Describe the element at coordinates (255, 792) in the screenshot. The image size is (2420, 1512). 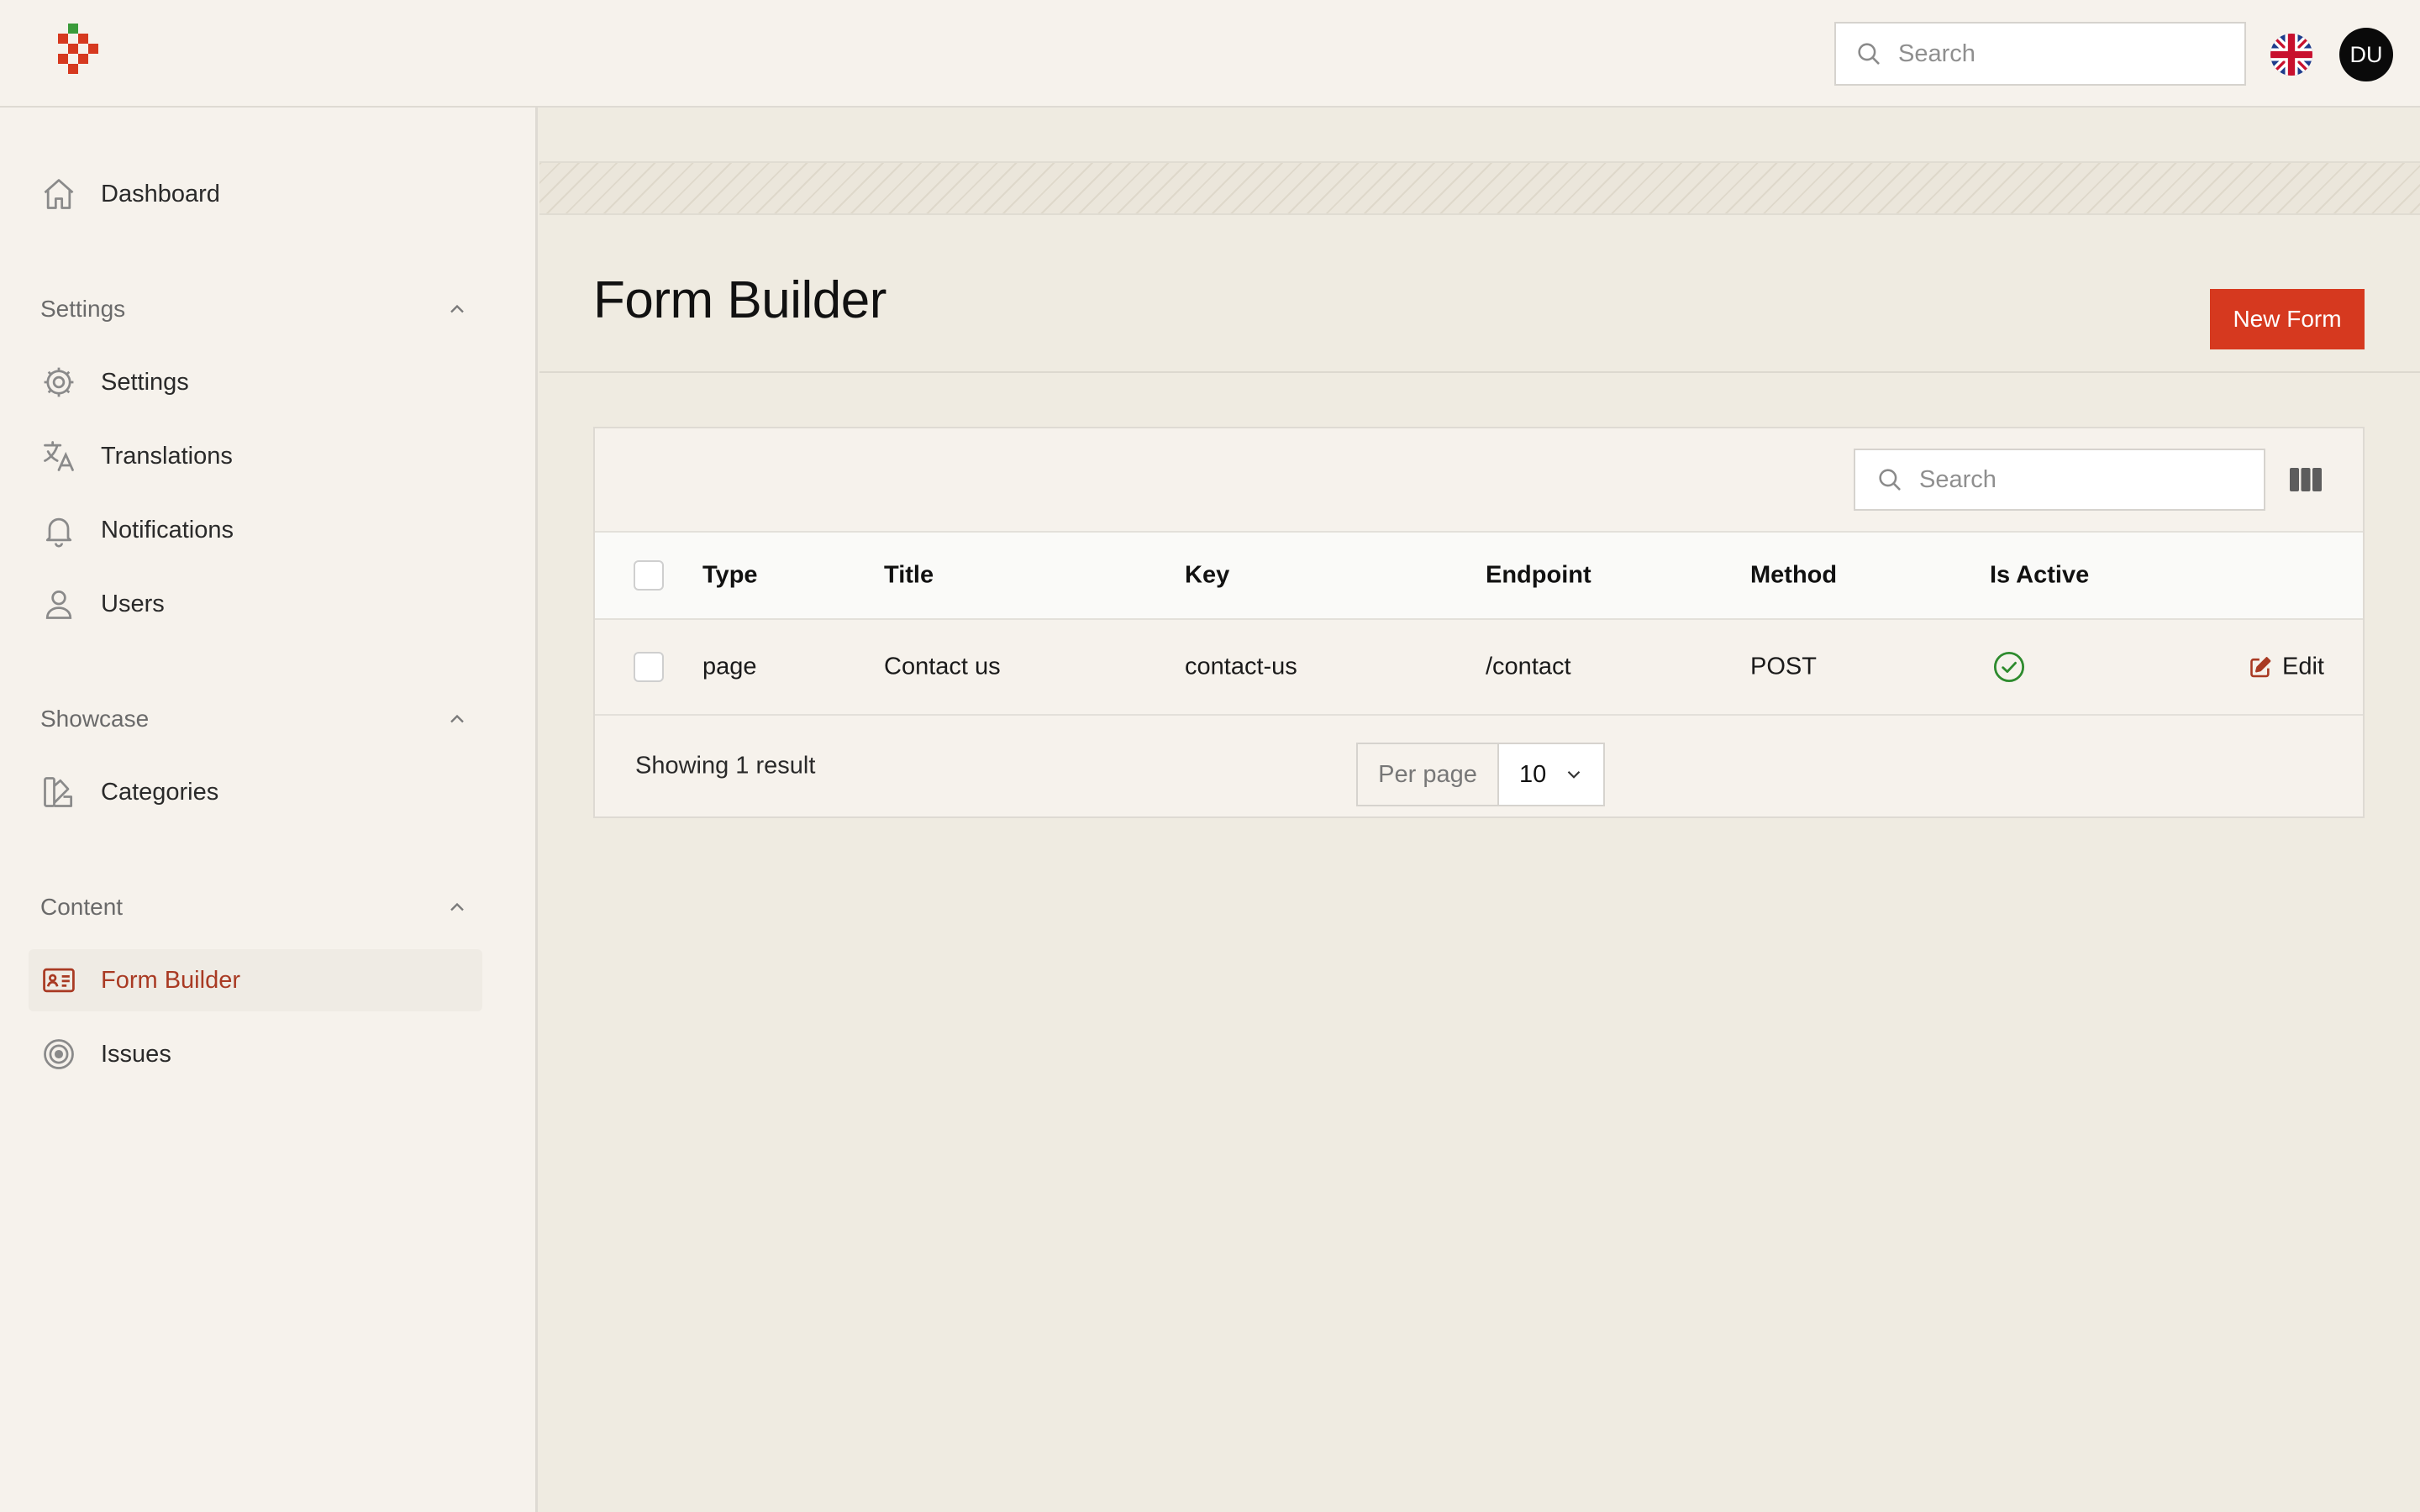
I see `sidebar-item-categories: Categories` at that location.